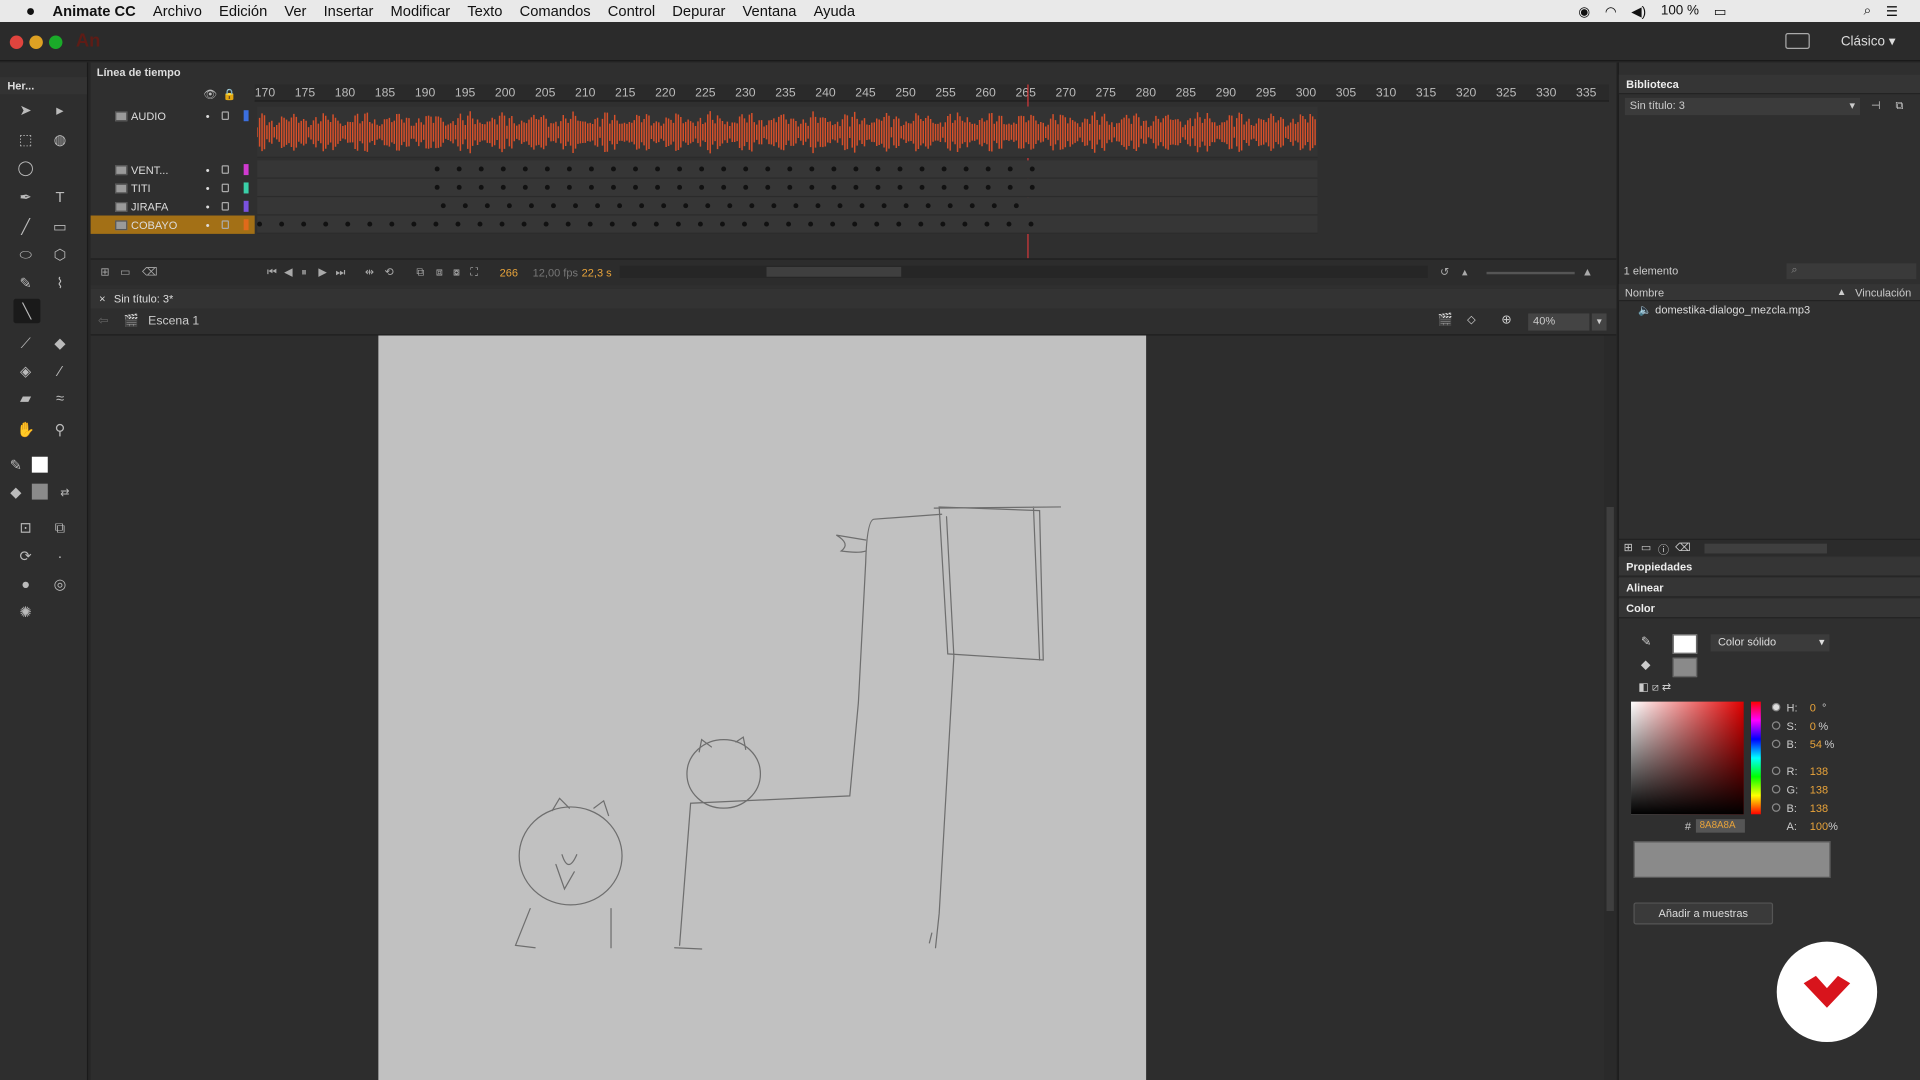 The height and width of the screenshot is (1080, 1920). Describe the element at coordinates (60, 556) in the screenshot. I see `brush-mode-icon: ·` at that location.